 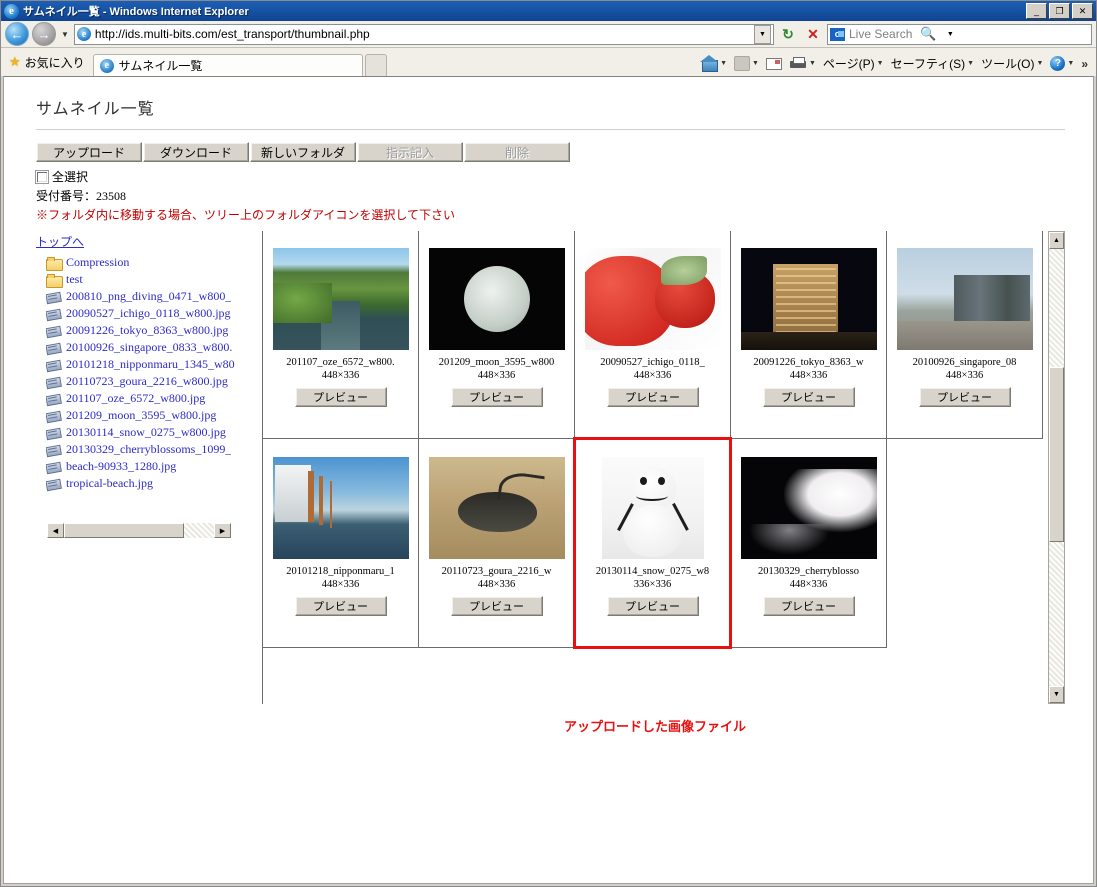 What do you see at coordinates (227, 65) in the screenshot?
I see `browser-tab: e サムネイル一覧` at bounding box center [227, 65].